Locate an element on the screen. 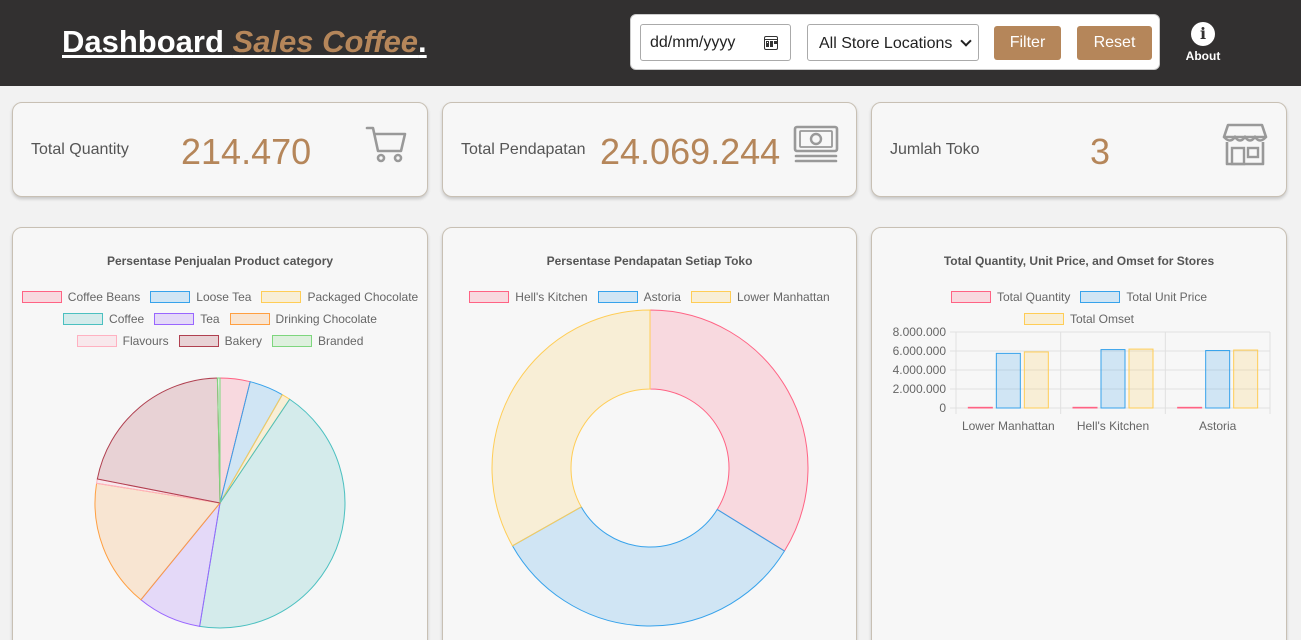 The image size is (1301, 640). y-tick-label: 0 is located at coordinates (942, 408).